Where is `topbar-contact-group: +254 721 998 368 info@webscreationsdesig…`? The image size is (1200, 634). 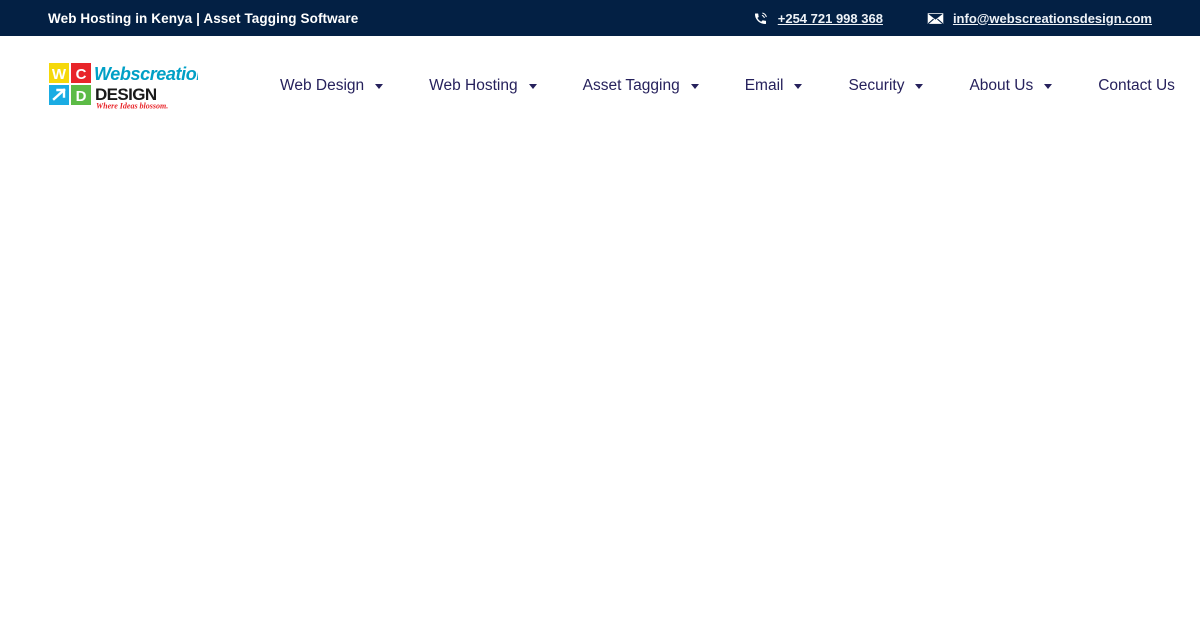 topbar-contact-group: +254 721 998 368 info@webscreationsdesig… is located at coordinates (952, 18).